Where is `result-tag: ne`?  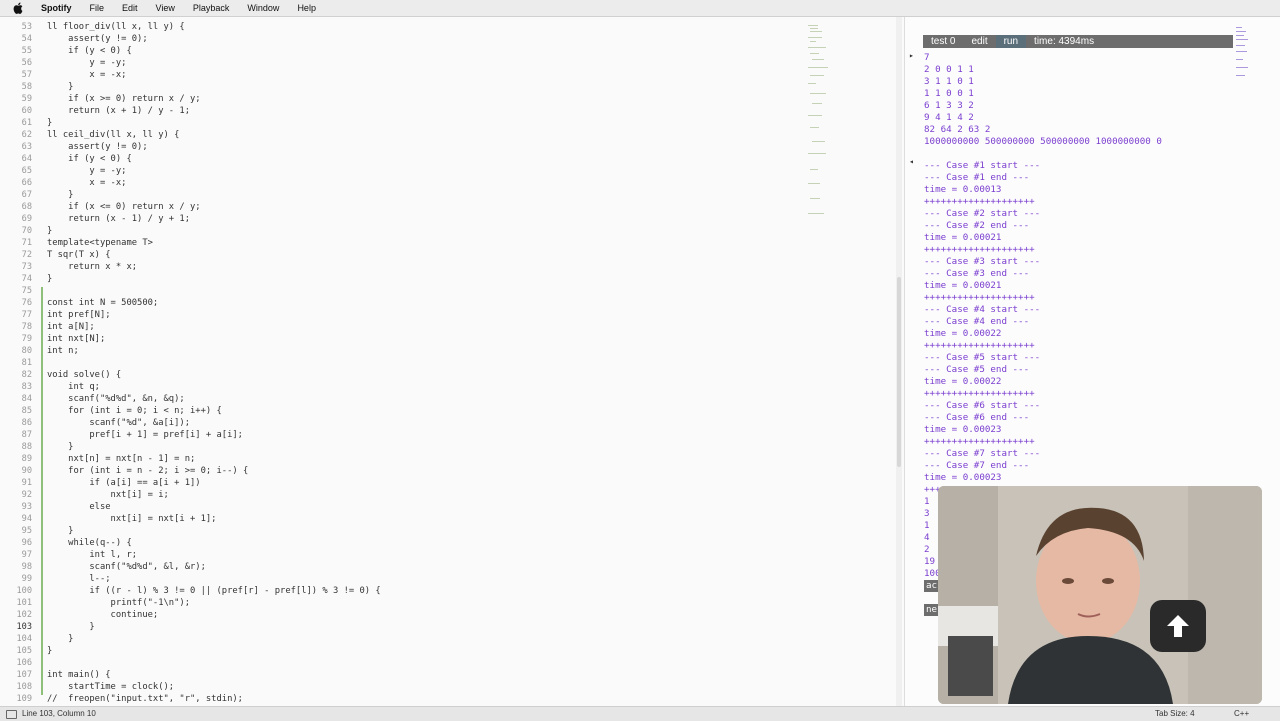
result-tag: ne is located at coordinates (932, 610).